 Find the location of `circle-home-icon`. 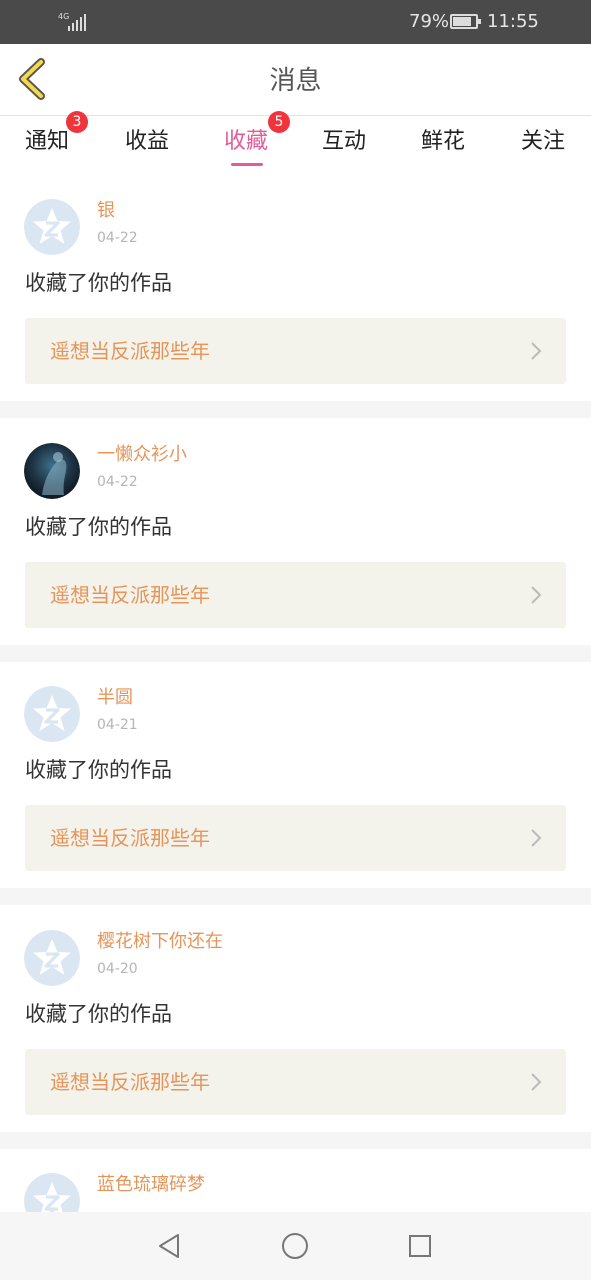

circle-home-icon is located at coordinates (295, 1246).